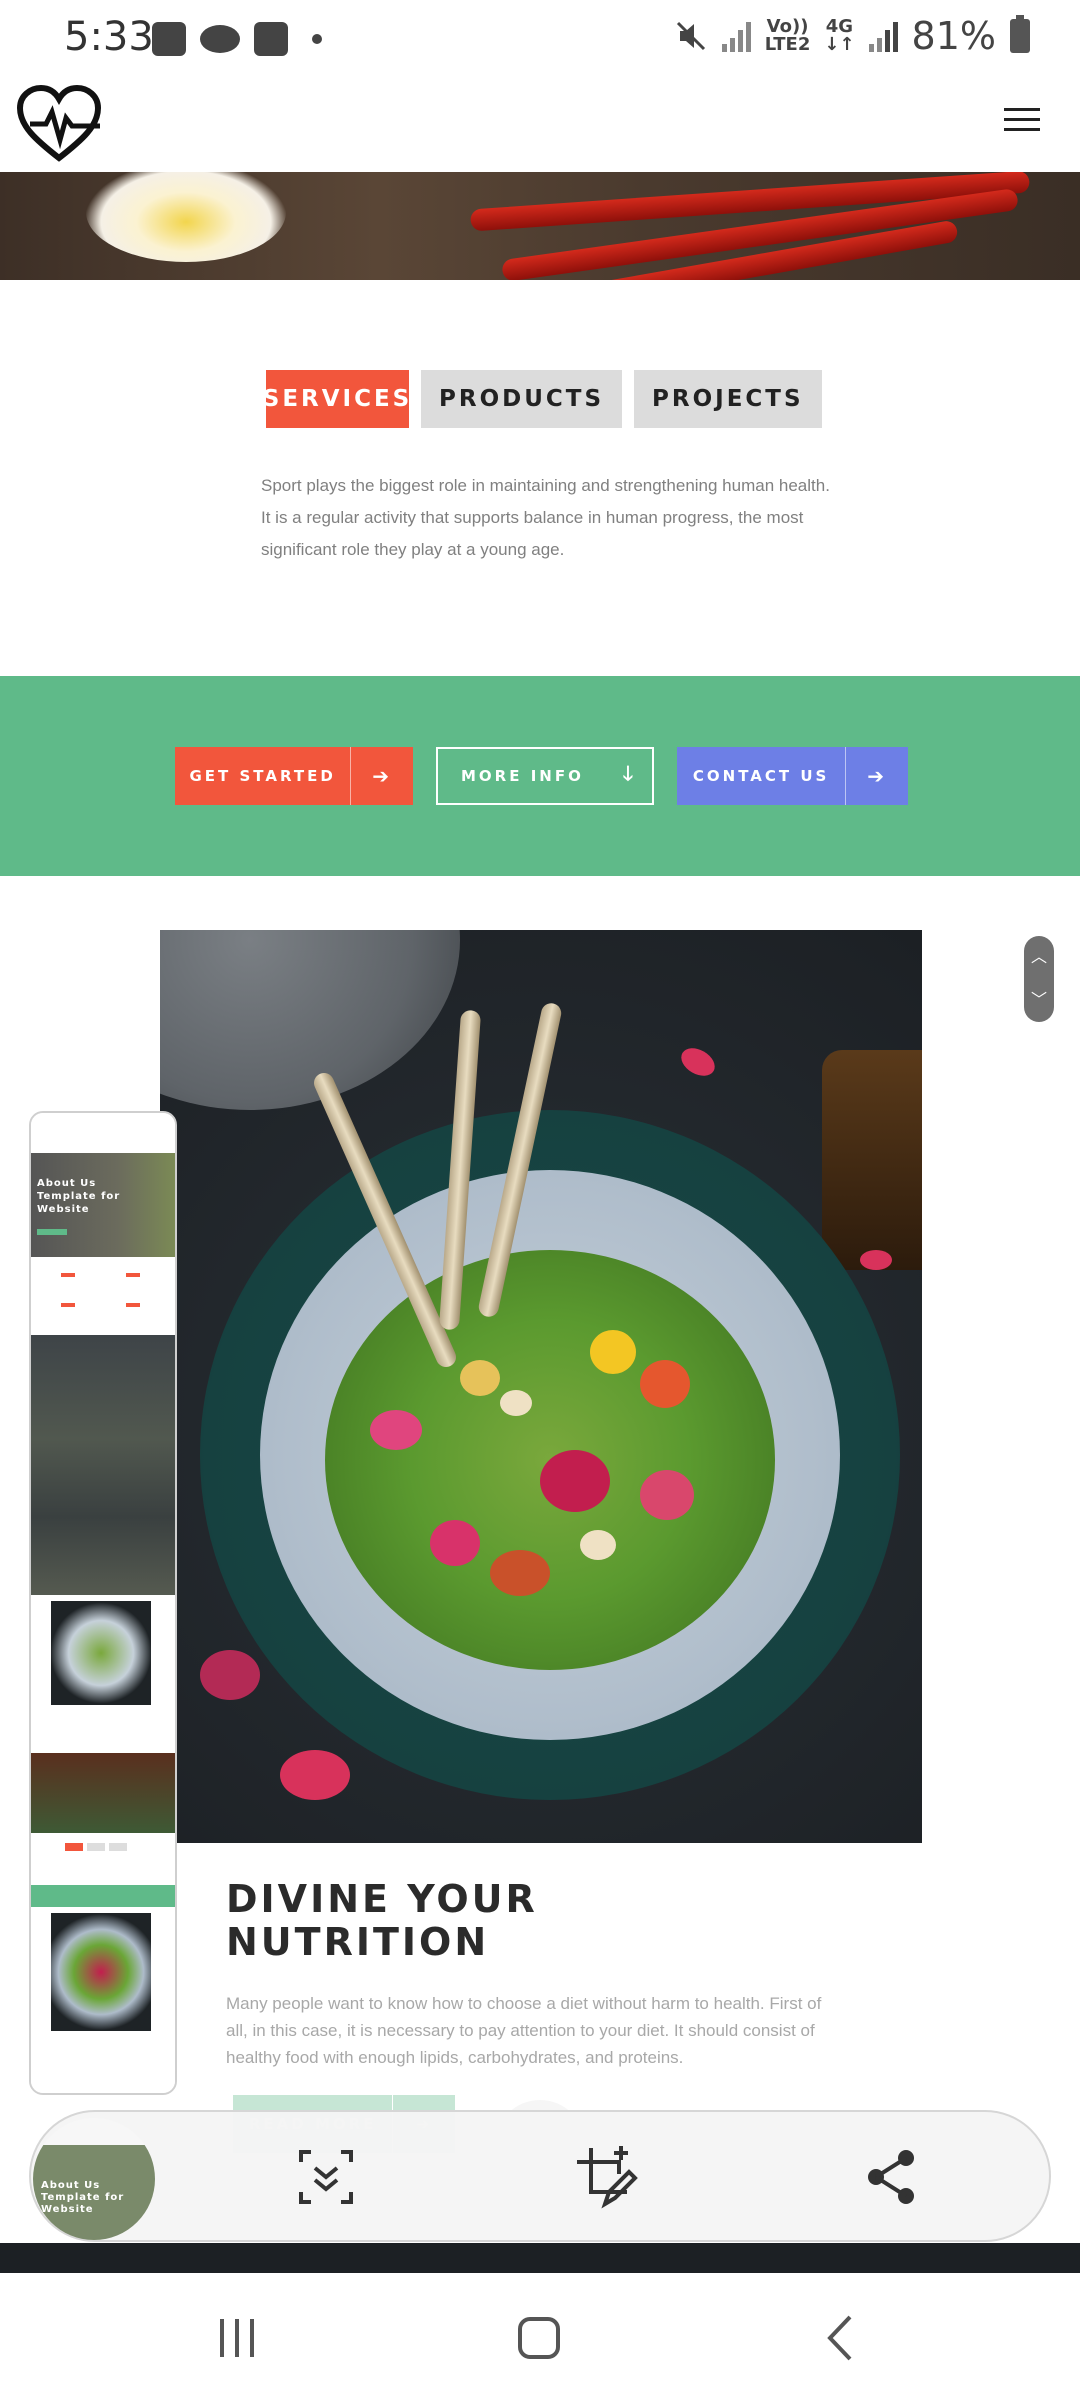 Image resolution: width=1080 pixels, height=2400 pixels. Describe the element at coordinates (317, 39) in the screenshot. I see `more-notifications-dot-icon` at that location.